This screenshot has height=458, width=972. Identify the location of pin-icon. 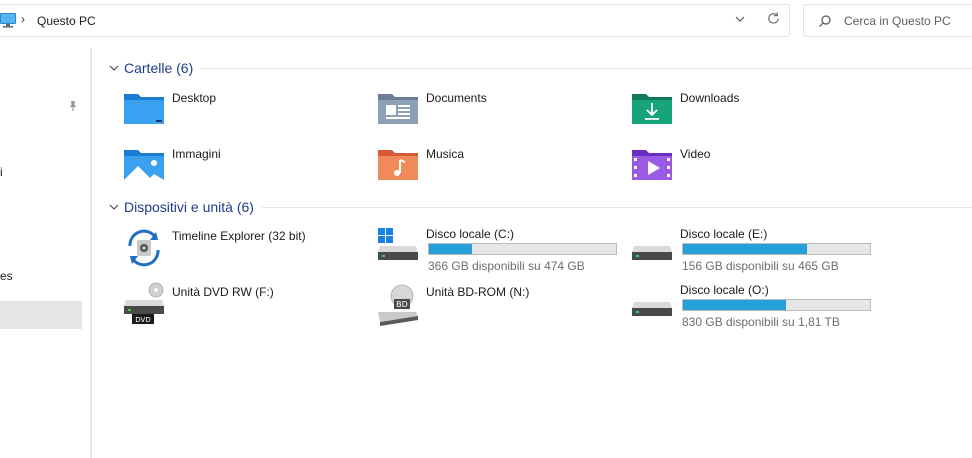
(73, 106).